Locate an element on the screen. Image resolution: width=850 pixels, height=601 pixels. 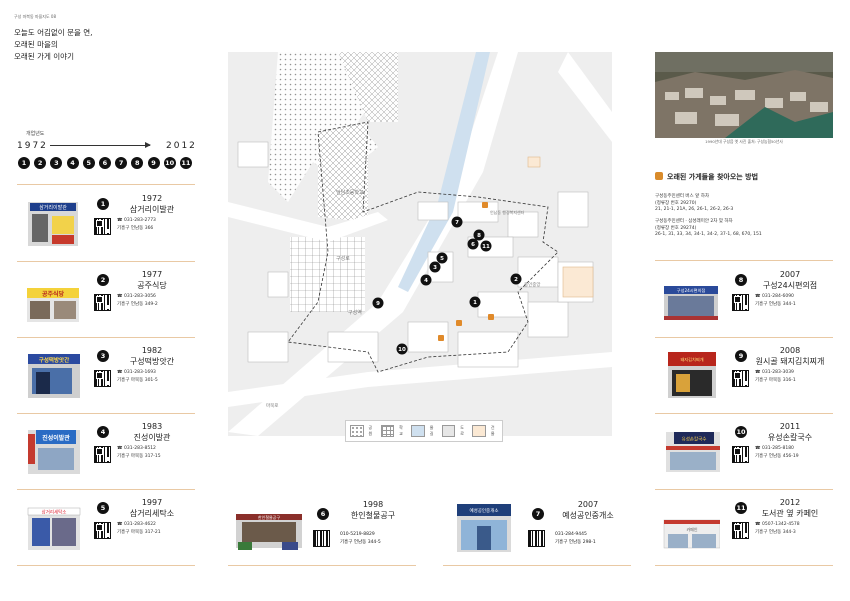
shop-photo: 유성손칼국수 is located at coordinates (693, 452).